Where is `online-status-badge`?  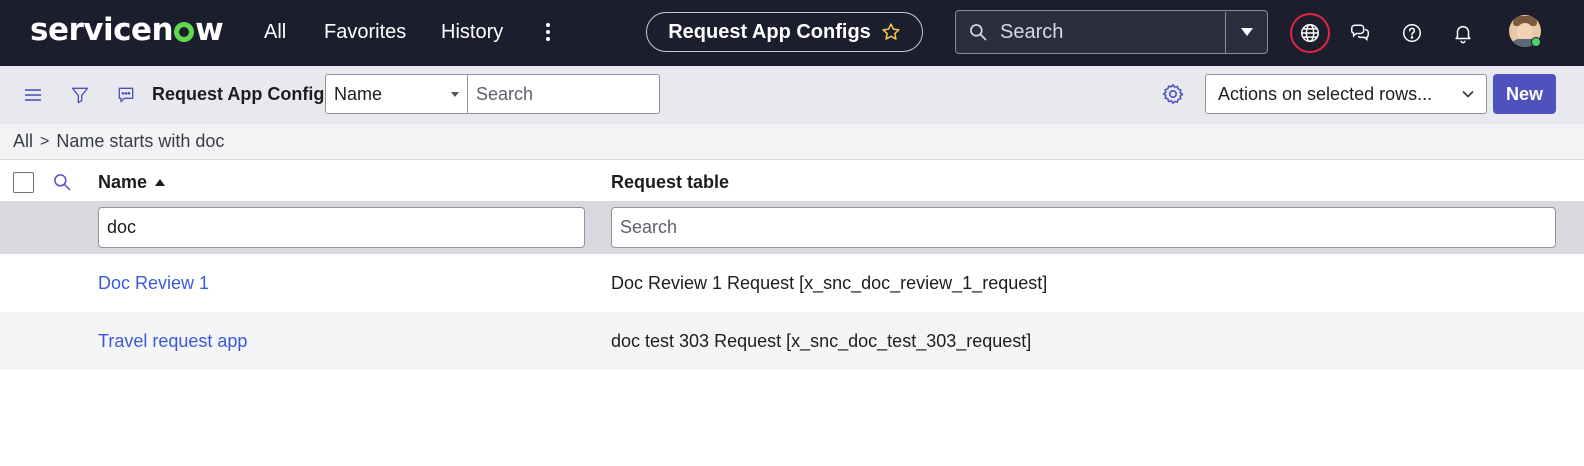
online-status-badge is located at coordinates (1536, 42).